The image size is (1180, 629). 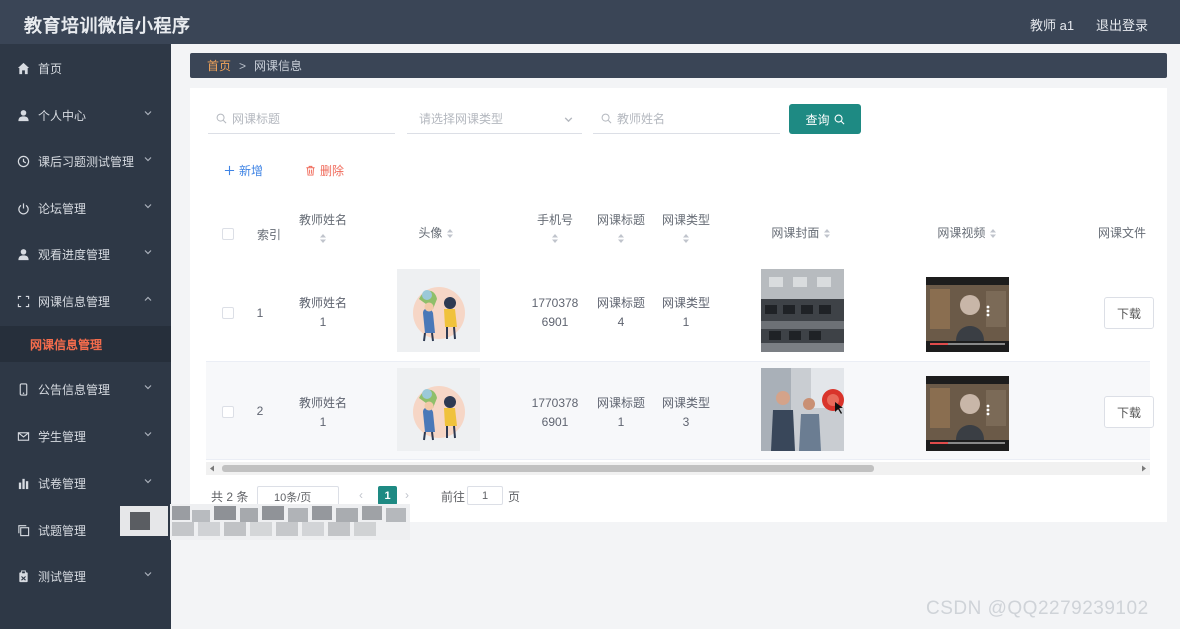 I want to click on sidebar-item-course-info: 网课信息管理, so click(x=85, y=301).